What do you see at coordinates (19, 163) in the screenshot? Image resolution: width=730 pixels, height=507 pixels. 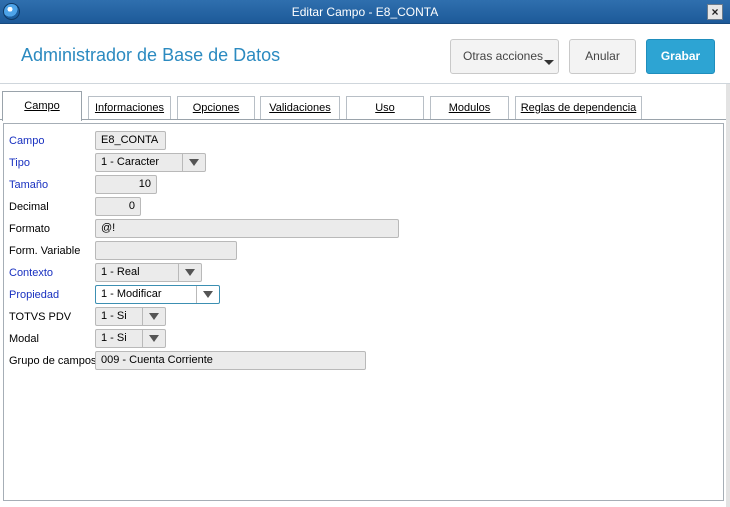 I see `tipo-label: Tipo` at bounding box center [19, 163].